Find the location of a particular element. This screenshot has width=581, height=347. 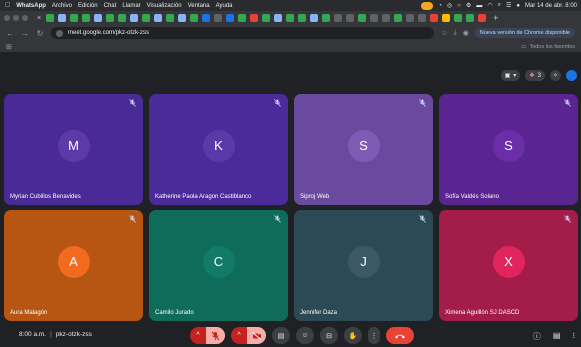

settings-icon: ⚙ is located at coordinates (468, 5).